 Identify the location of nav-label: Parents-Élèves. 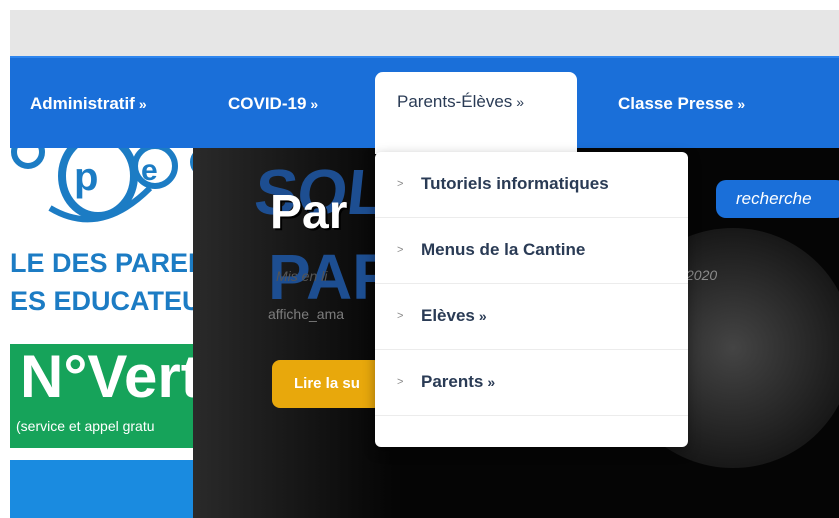
(455, 101).